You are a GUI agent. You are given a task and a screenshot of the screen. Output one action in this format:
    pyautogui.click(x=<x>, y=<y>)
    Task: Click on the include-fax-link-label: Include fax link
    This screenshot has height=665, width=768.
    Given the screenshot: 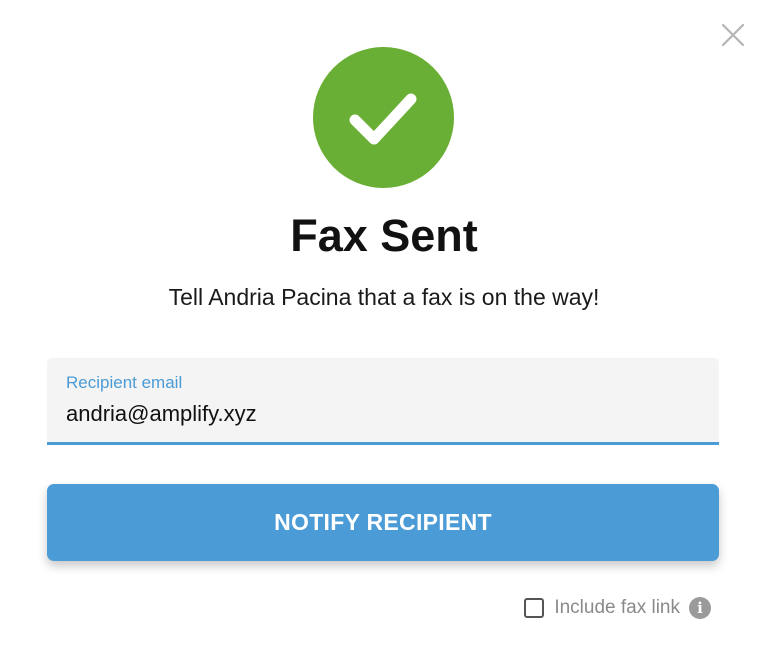 What is the action you would take?
    pyautogui.click(x=617, y=608)
    